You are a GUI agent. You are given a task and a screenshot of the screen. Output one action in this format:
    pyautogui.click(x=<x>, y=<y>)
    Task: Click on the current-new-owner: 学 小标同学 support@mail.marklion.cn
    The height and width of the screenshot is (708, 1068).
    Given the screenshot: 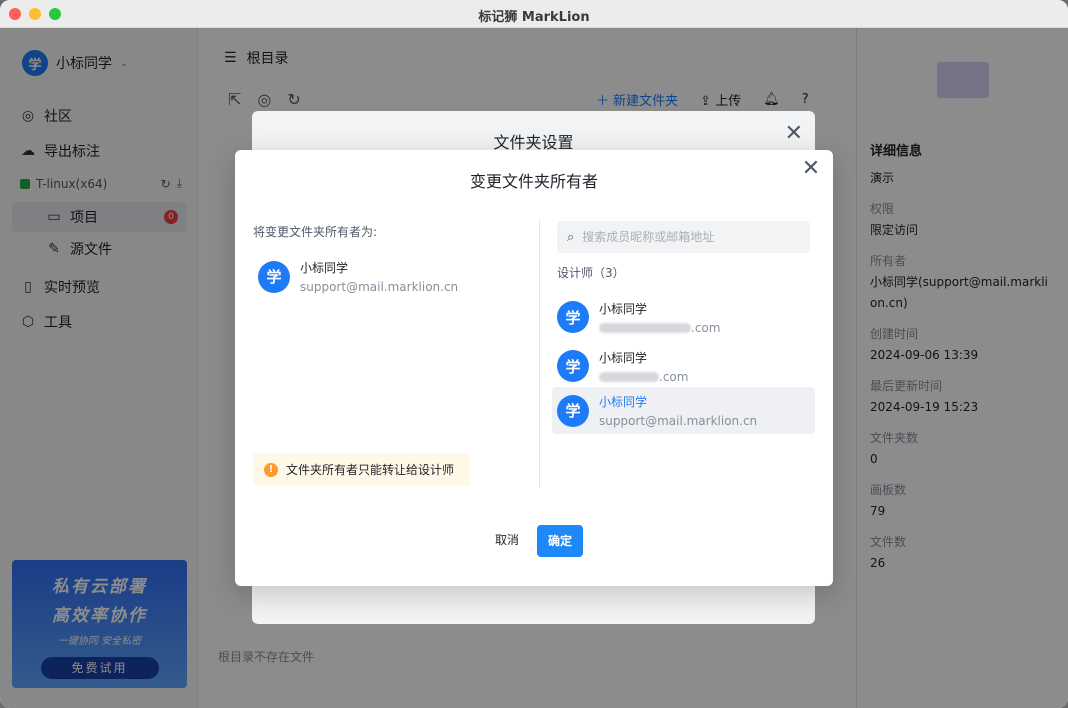 What is the action you would take?
    pyautogui.click(x=358, y=276)
    